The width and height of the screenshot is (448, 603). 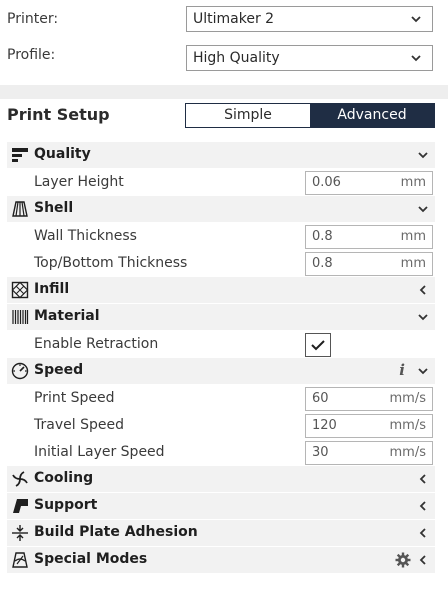 What do you see at coordinates (20, 317) in the screenshot?
I see `material-icon` at bounding box center [20, 317].